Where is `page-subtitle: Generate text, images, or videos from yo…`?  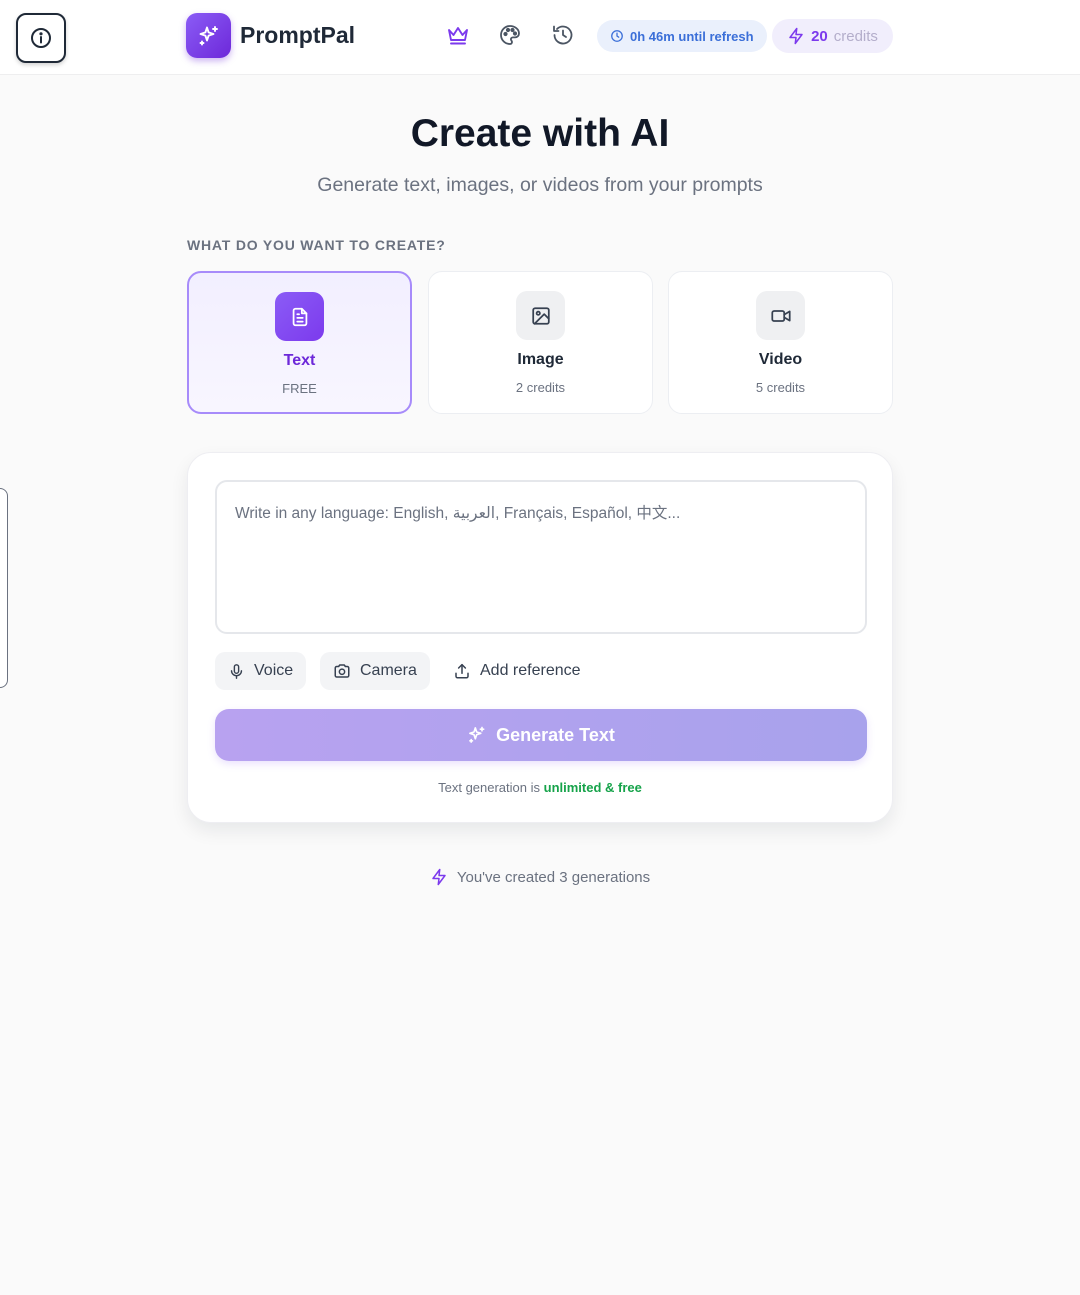
page-subtitle: Generate text, images, or videos from yo… is located at coordinates (540, 185).